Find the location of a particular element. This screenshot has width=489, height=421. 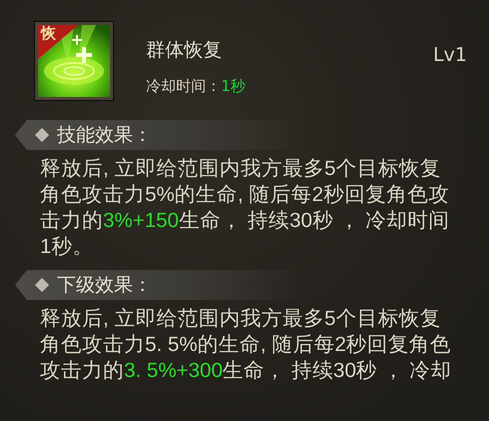

section-title: 下级效果： is located at coordinates (104, 285).